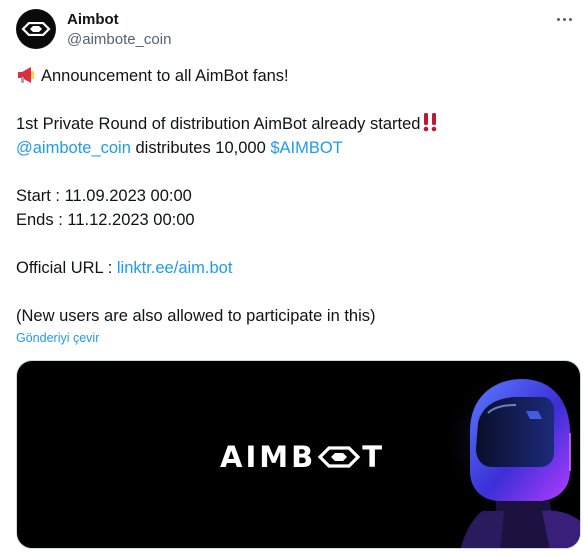  Describe the element at coordinates (510, 457) in the screenshot. I see `robot-helmet-illustration` at that location.